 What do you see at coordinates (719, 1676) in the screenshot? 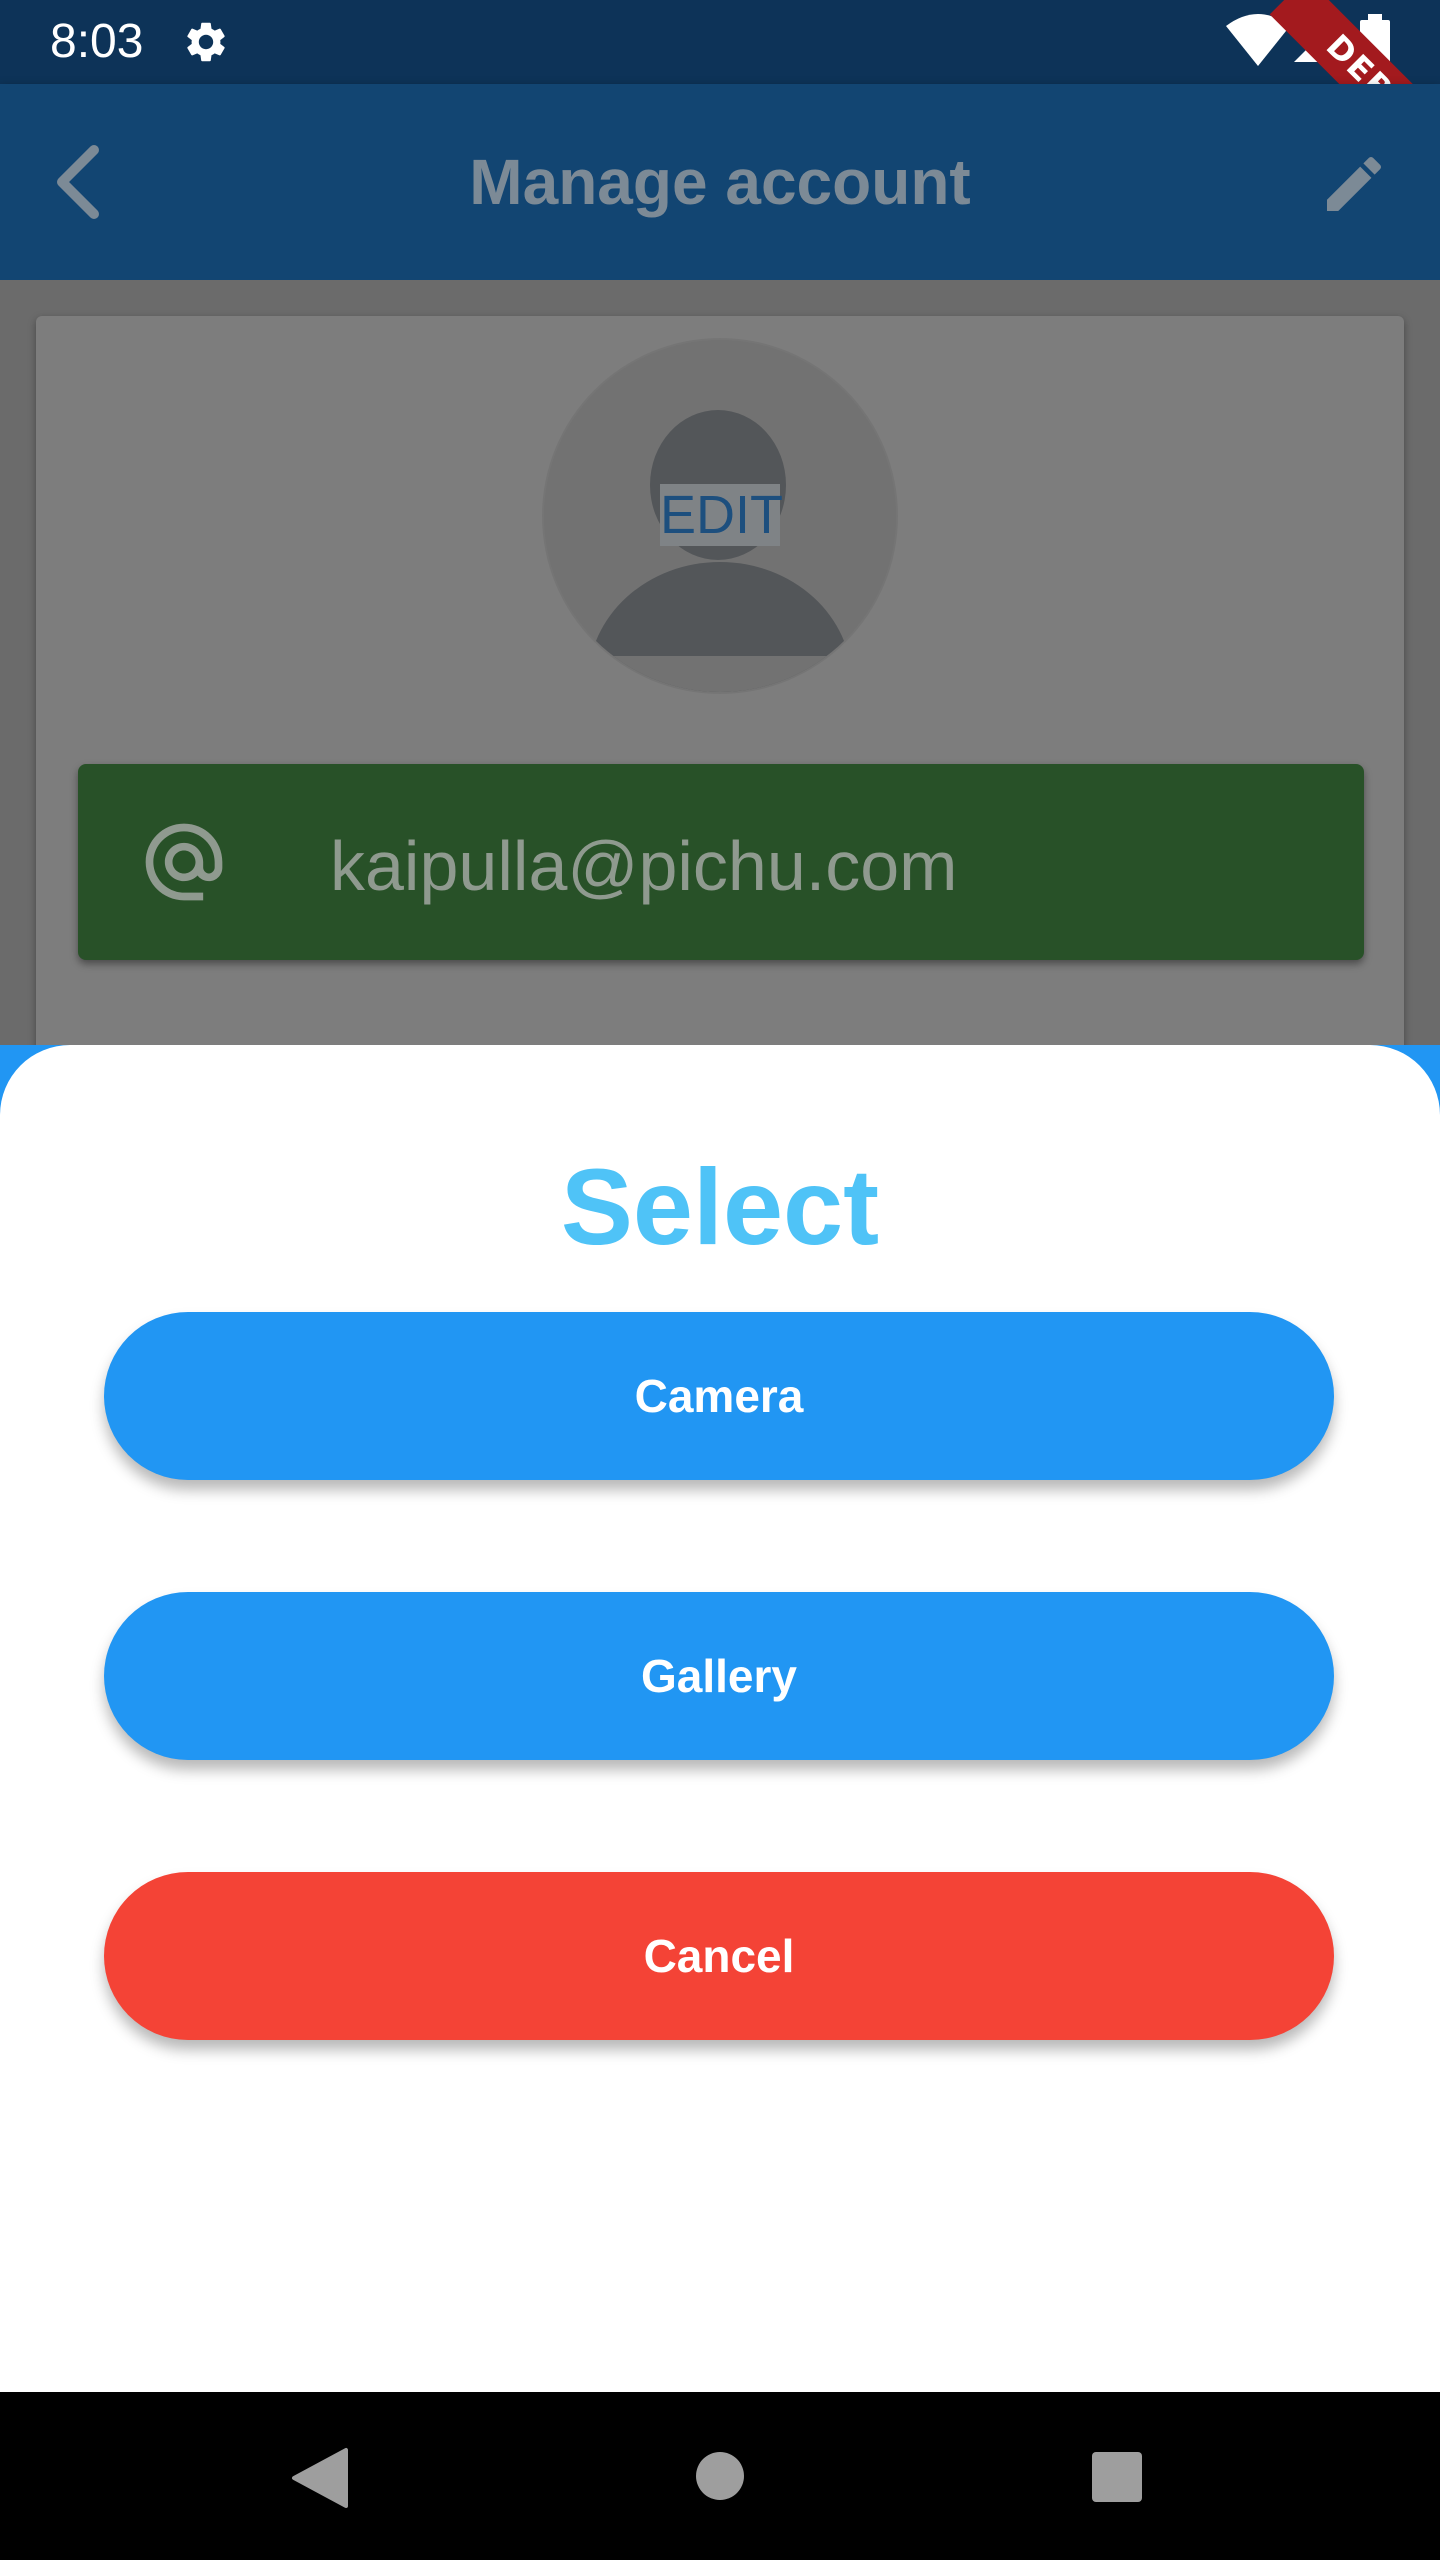
I see `gallery-button: Gallery` at bounding box center [719, 1676].